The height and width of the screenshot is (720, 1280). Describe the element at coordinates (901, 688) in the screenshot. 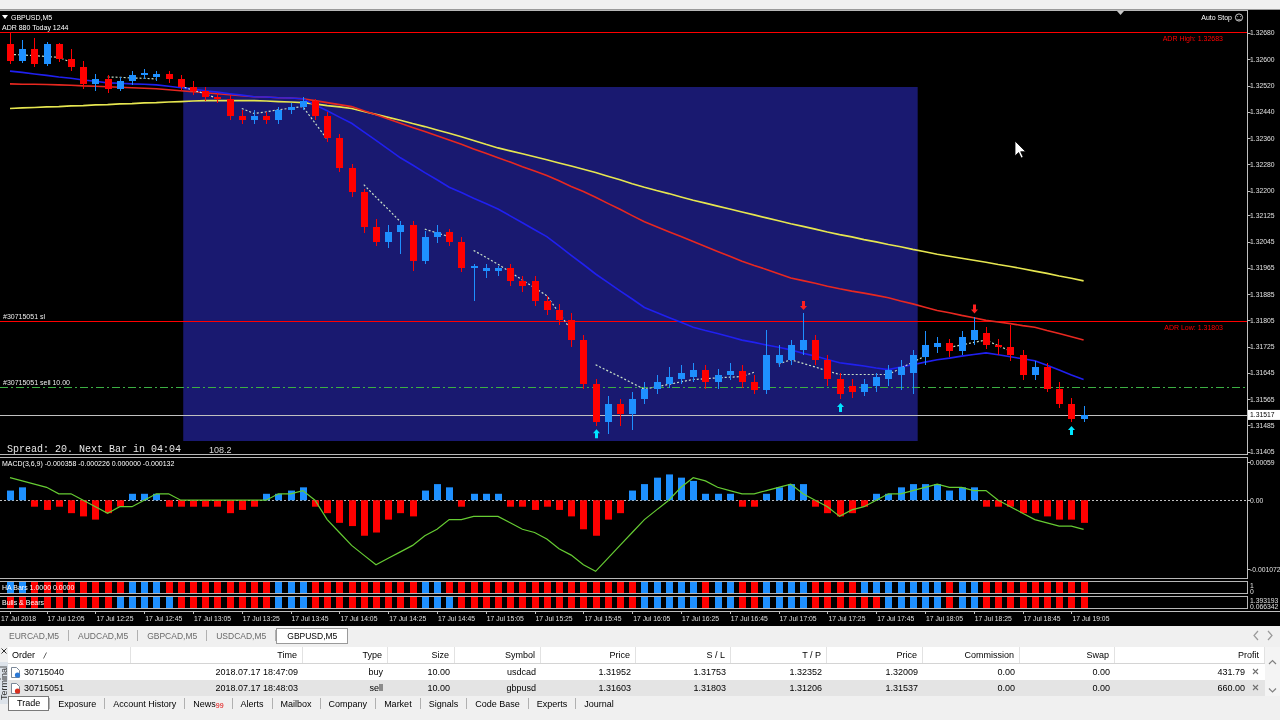

I see `table-cell-text: 1.31537` at that location.